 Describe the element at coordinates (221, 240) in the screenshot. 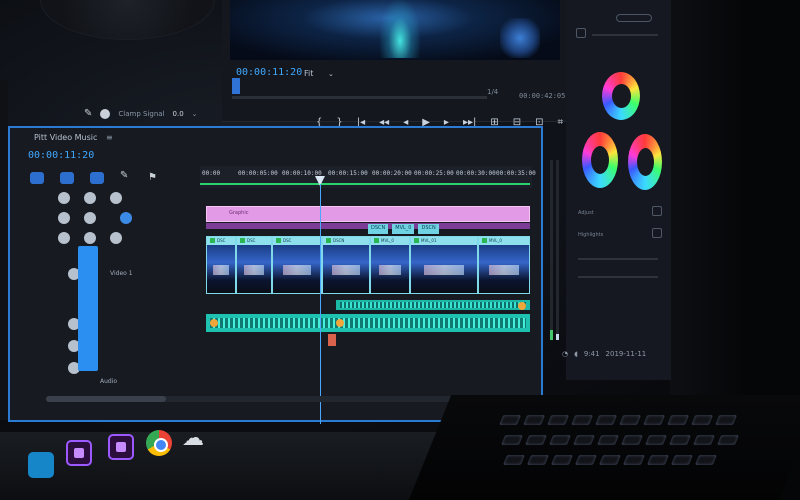

I see `clip-name: DSC` at that location.